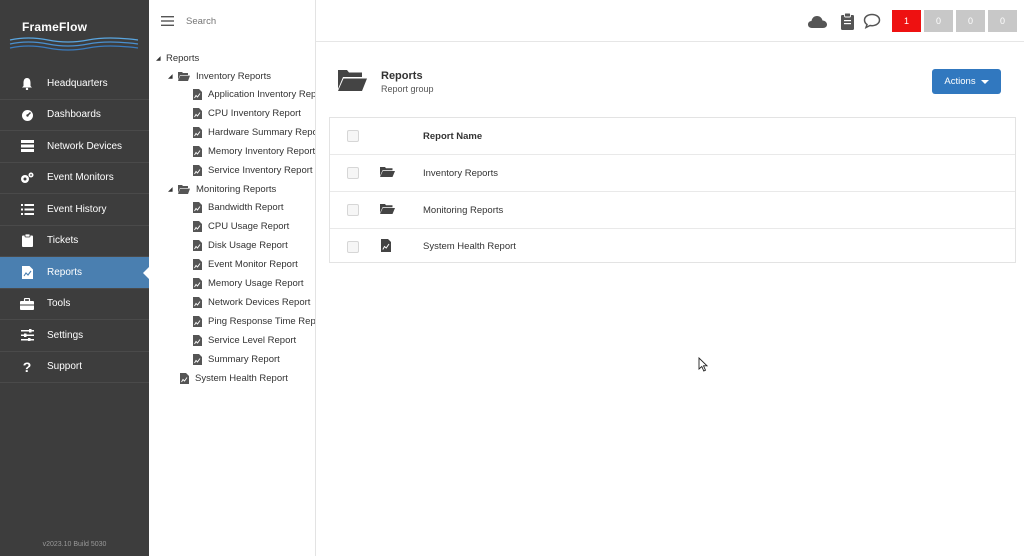  I want to click on nav-item-settings: Settings, so click(74, 336).